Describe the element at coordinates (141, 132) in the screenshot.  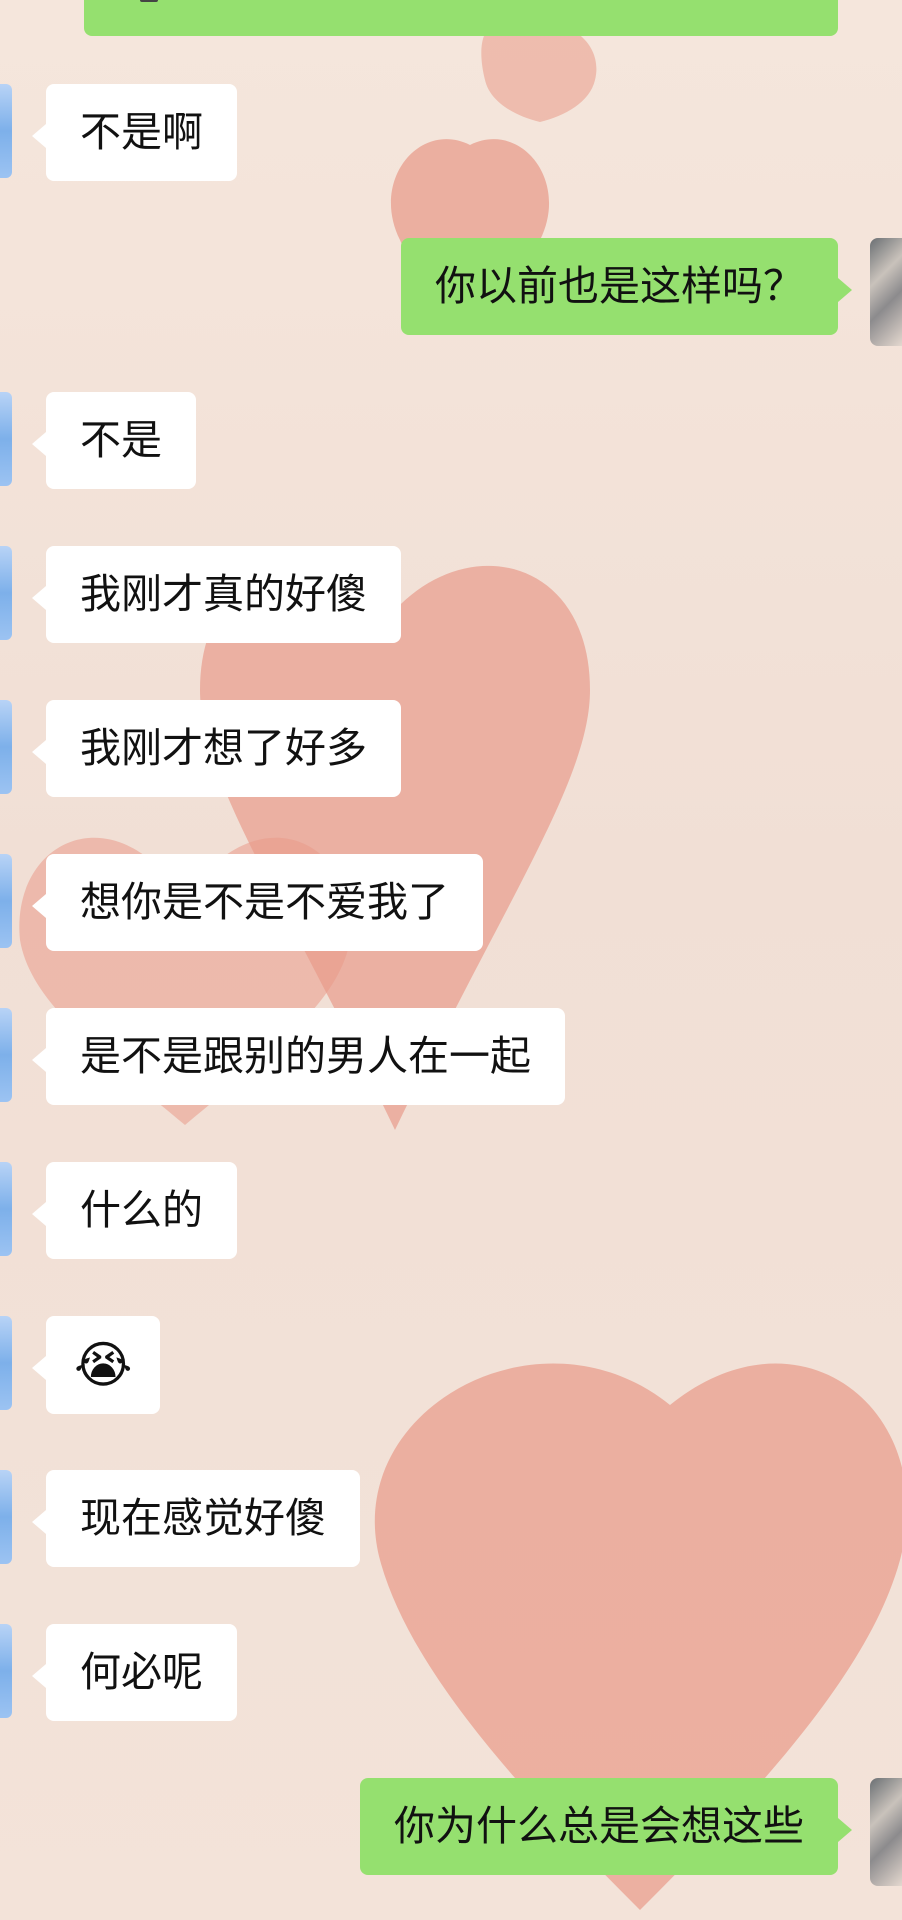
I see `message-text: 不是啊` at that location.